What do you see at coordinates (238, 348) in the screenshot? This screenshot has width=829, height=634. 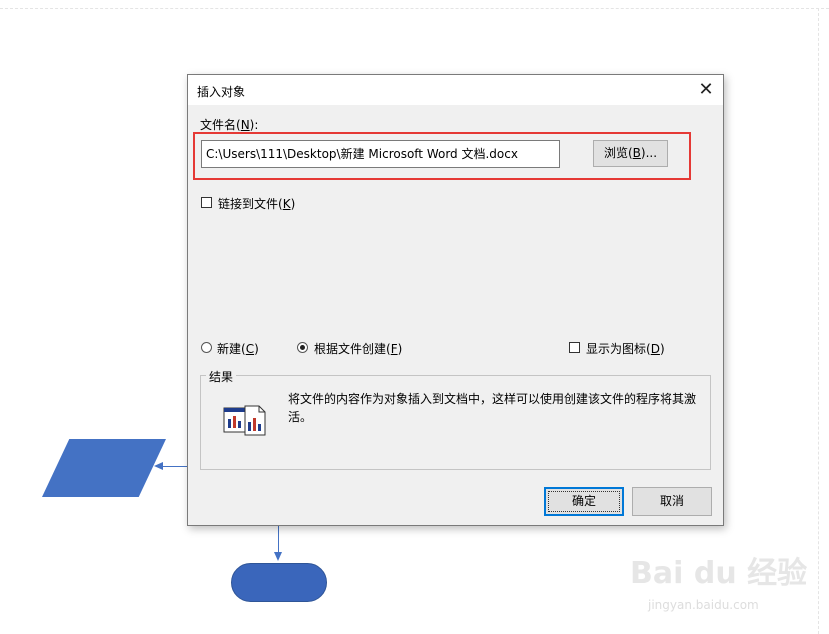 I see `create-new-label: 新建(C)` at bounding box center [238, 348].